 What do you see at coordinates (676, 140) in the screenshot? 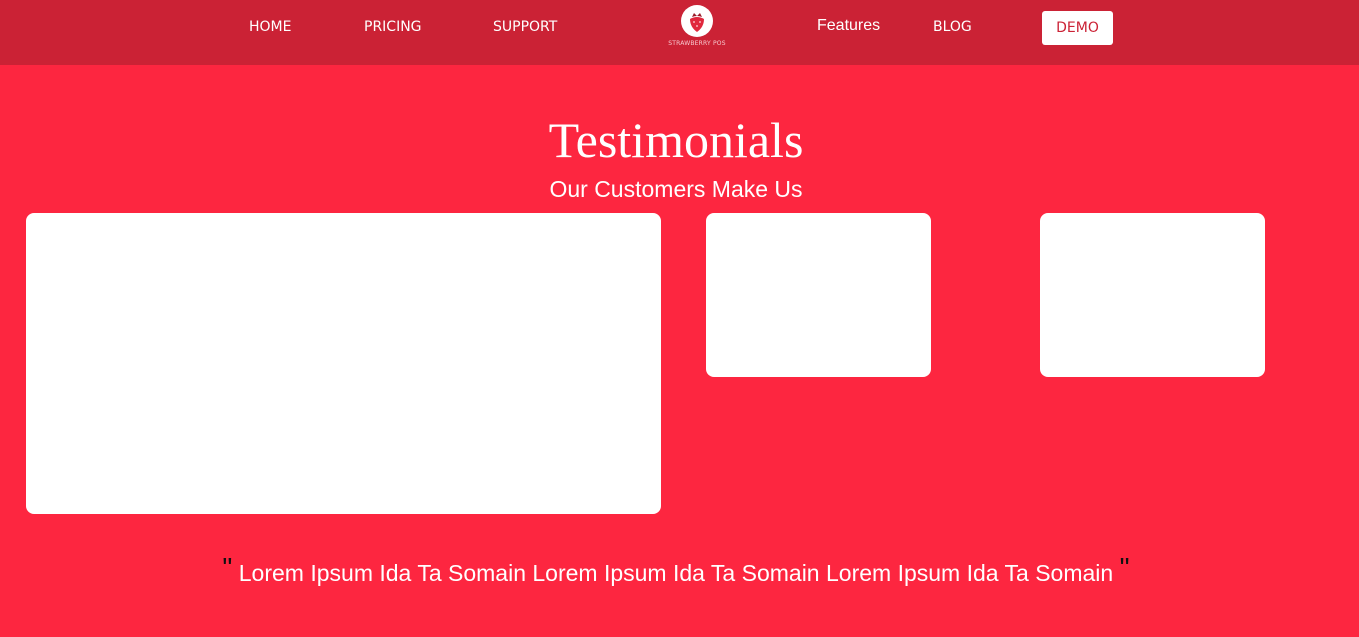
I see `page-title: Testimonials` at bounding box center [676, 140].